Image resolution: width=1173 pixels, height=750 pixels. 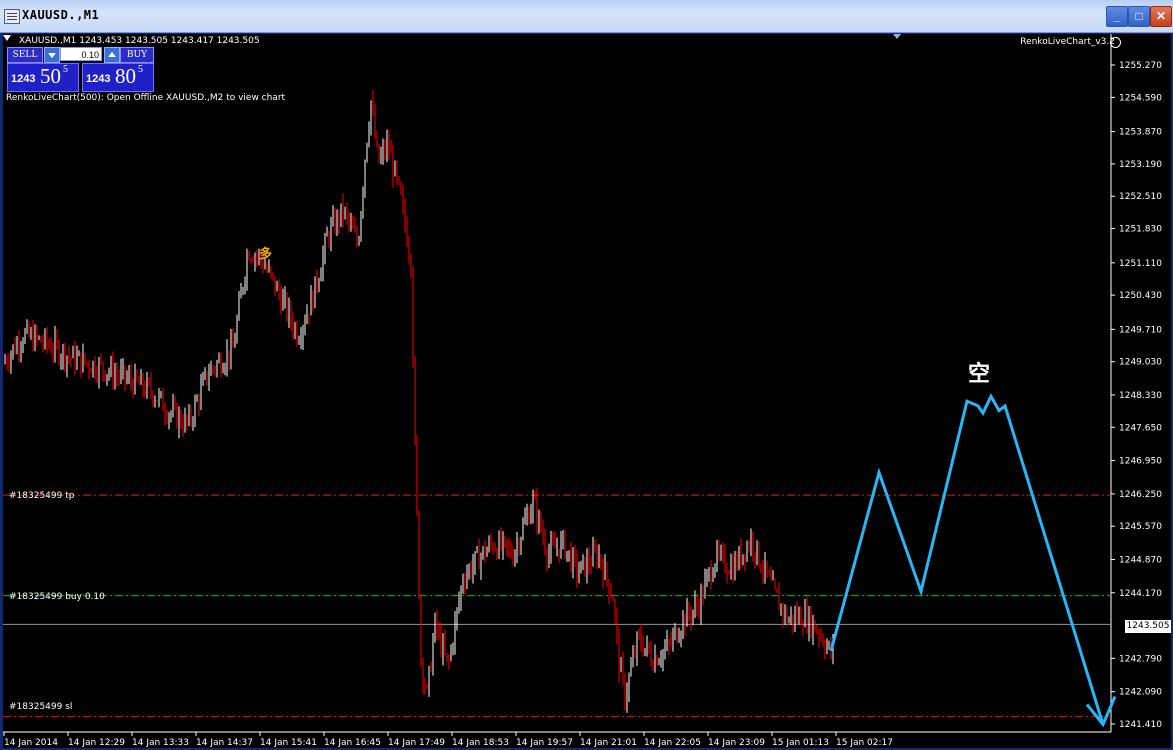 I want to click on price-axis-label: 1244.170, so click(x=1140, y=594).